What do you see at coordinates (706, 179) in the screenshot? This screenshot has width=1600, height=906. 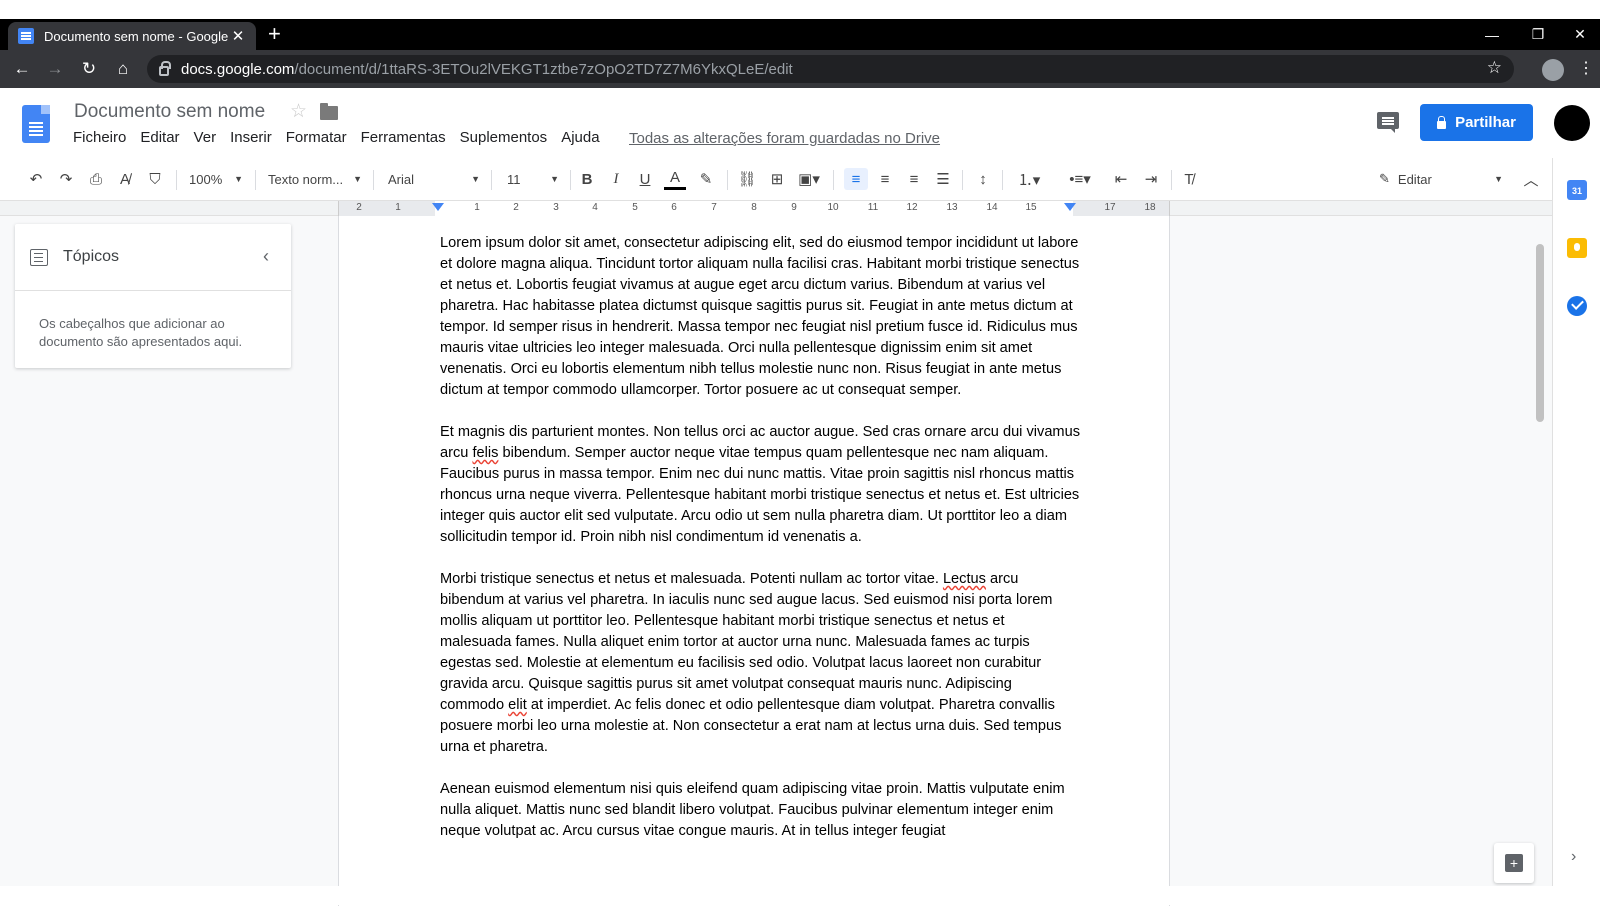 I see `highlight-icon: ✎` at bounding box center [706, 179].